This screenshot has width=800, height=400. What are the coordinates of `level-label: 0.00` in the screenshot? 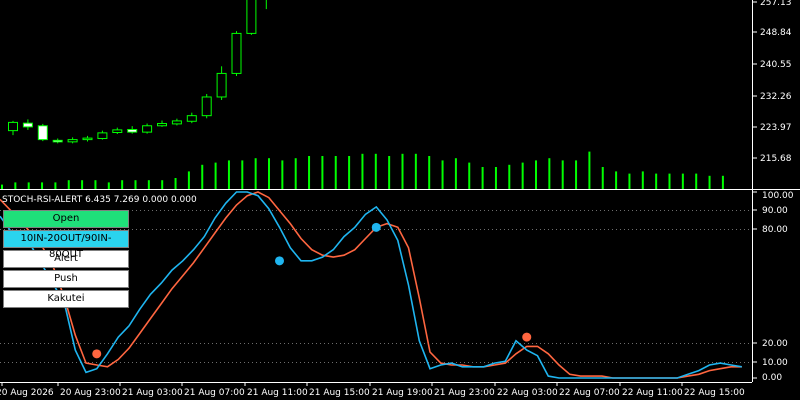 It's located at (772, 378).